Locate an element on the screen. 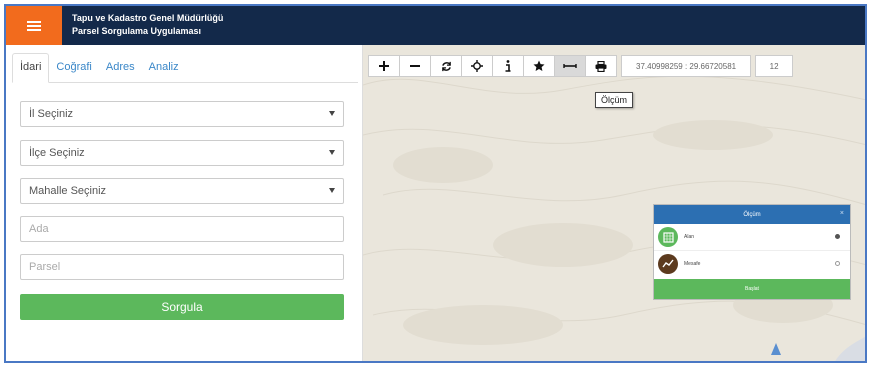  tab-cografi: Coğrafi is located at coordinates (73, 68).